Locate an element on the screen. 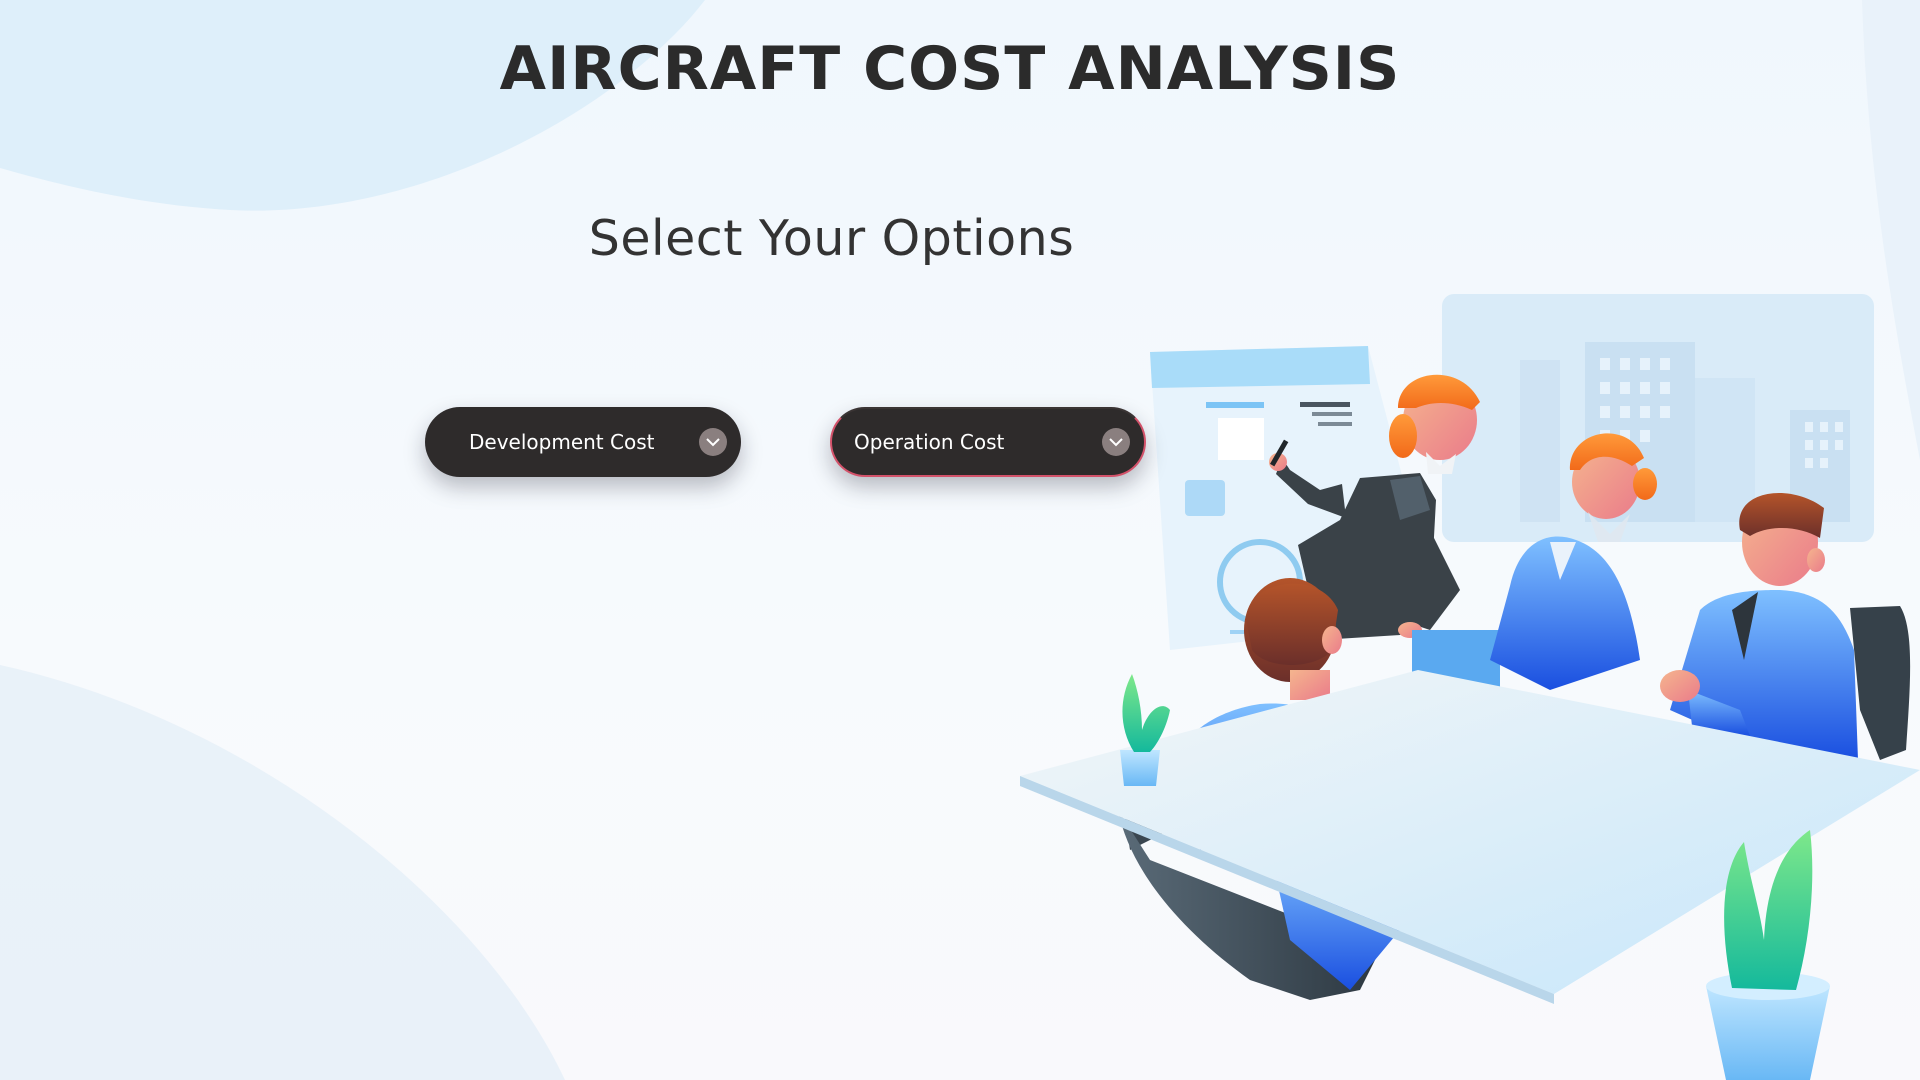 Image resolution: width=1920 pixels, height=1080 pixels. development-cost-label: Development Cost is located at coordinates (562, 442).